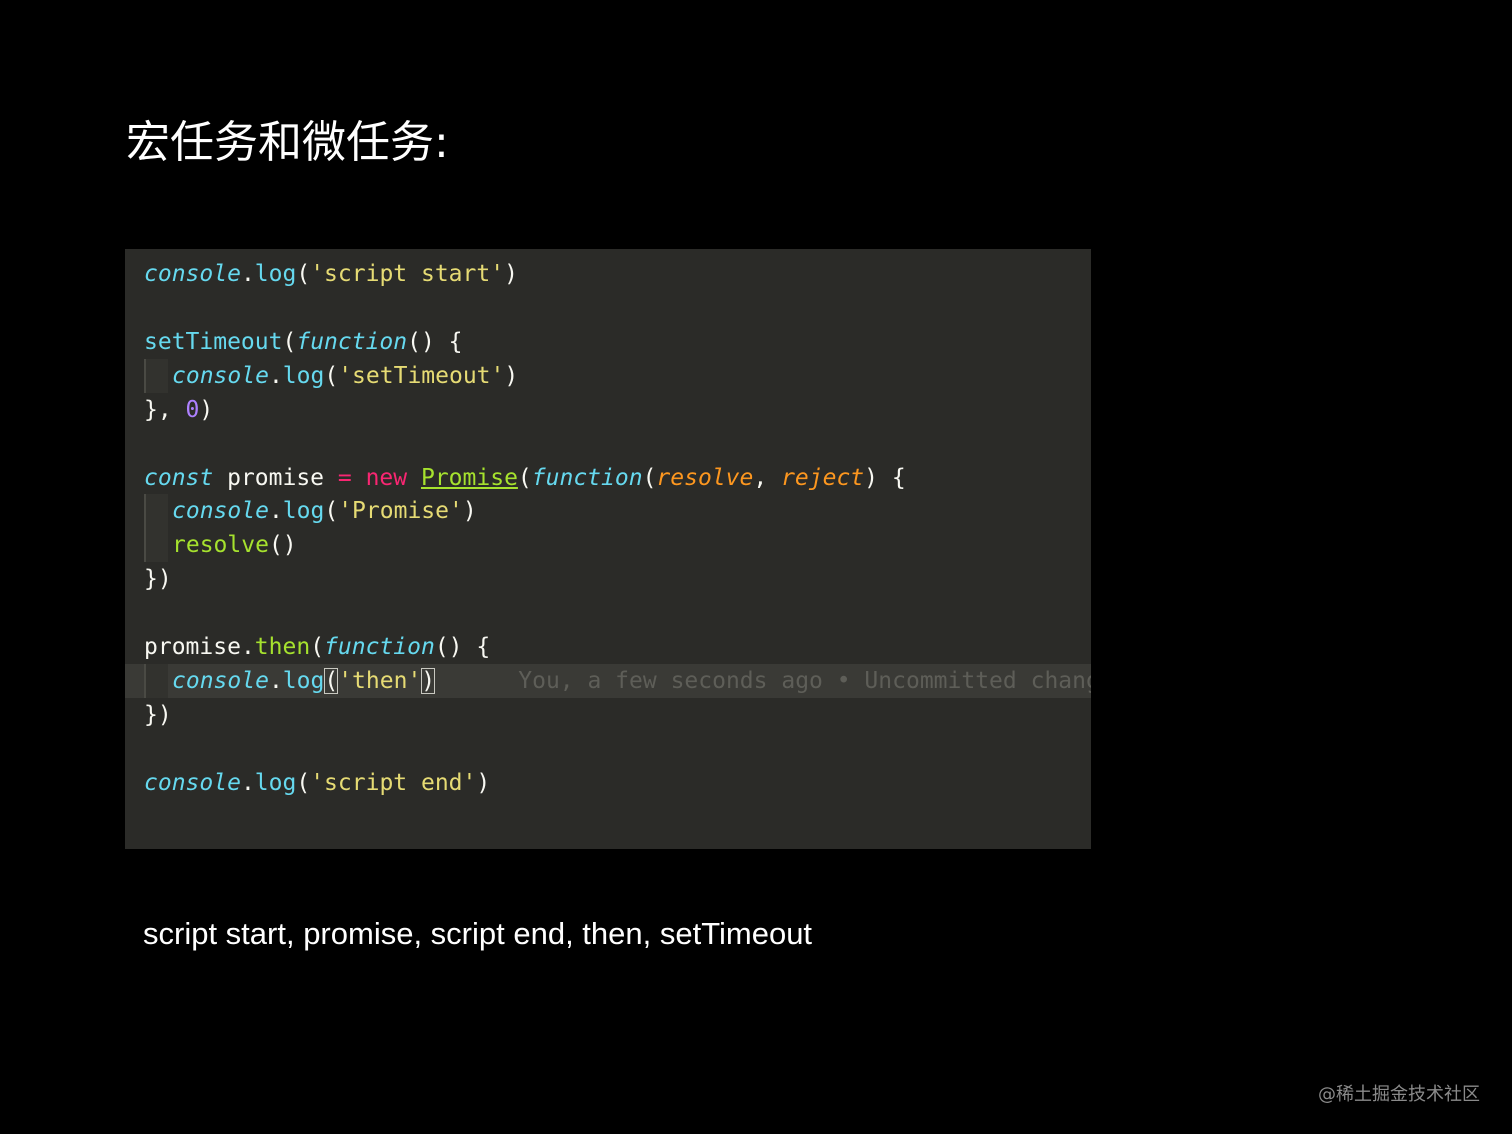 This screenshot has width=1512, height=1134. What do you see at coordinates (344, 478) in the screenshot?
I see `token-operator: =` at bounding box center [344, 478].